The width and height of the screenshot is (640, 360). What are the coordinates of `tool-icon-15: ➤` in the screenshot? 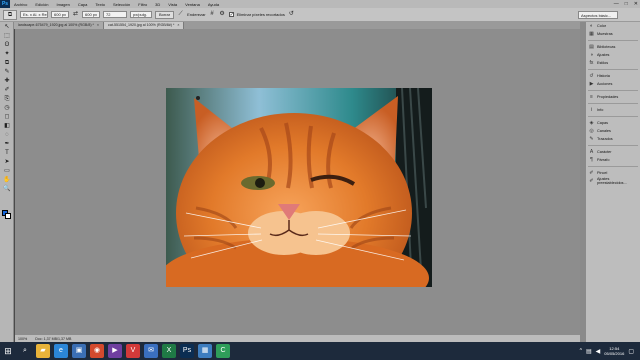 It's located at (7, 162).